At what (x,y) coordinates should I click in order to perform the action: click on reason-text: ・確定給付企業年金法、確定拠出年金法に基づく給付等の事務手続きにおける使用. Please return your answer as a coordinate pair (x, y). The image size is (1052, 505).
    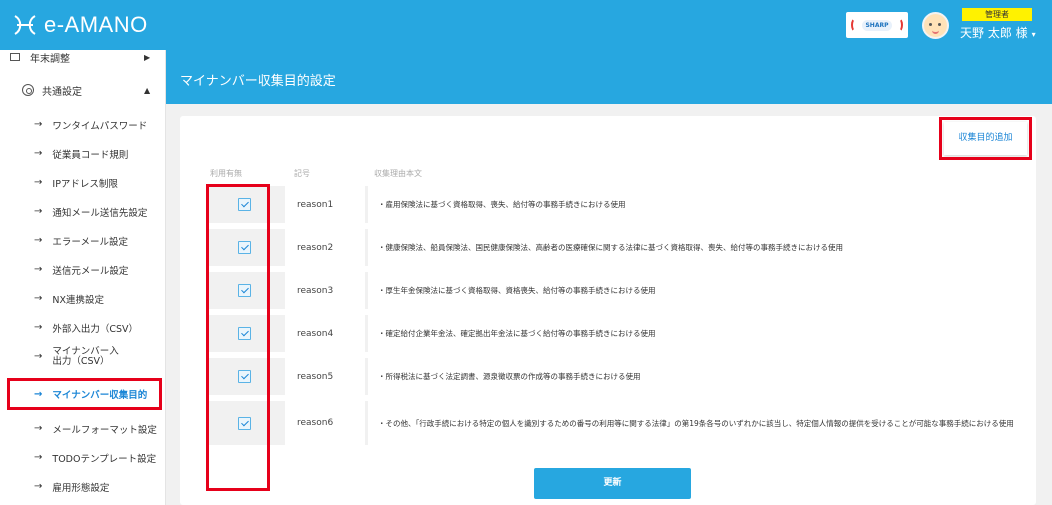
    Looking at the image, I should click on (697, 333).